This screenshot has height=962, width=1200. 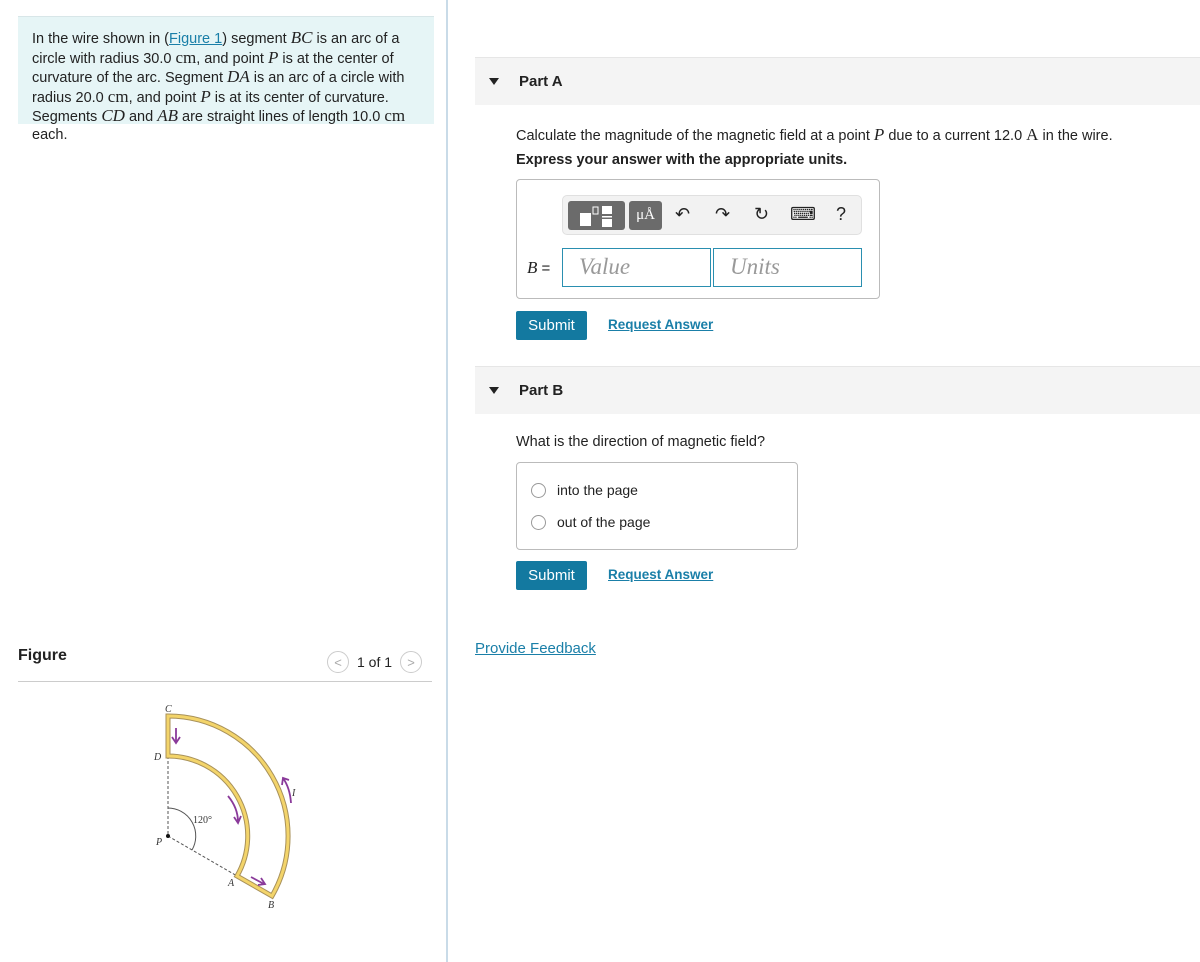 I want to click on part-a-request-answer-link: Request Answer, so click(x=660, y=324).